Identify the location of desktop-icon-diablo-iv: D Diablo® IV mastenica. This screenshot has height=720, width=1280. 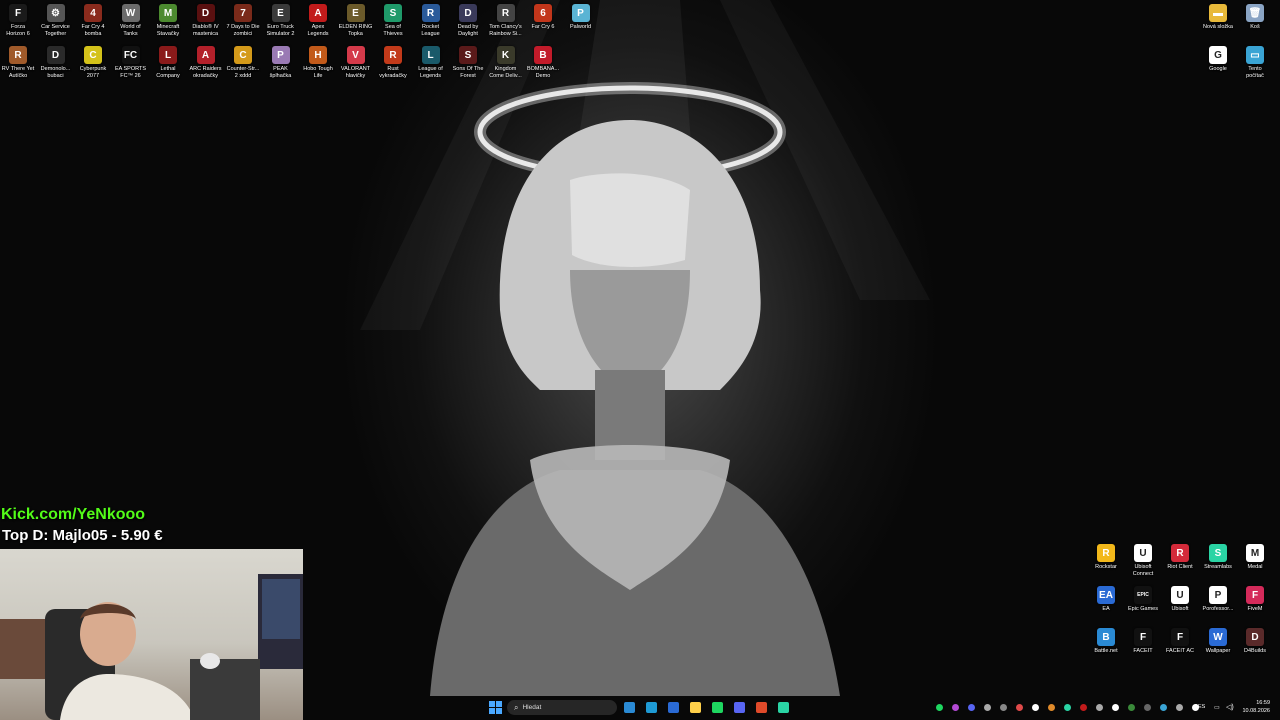
(206, 20).